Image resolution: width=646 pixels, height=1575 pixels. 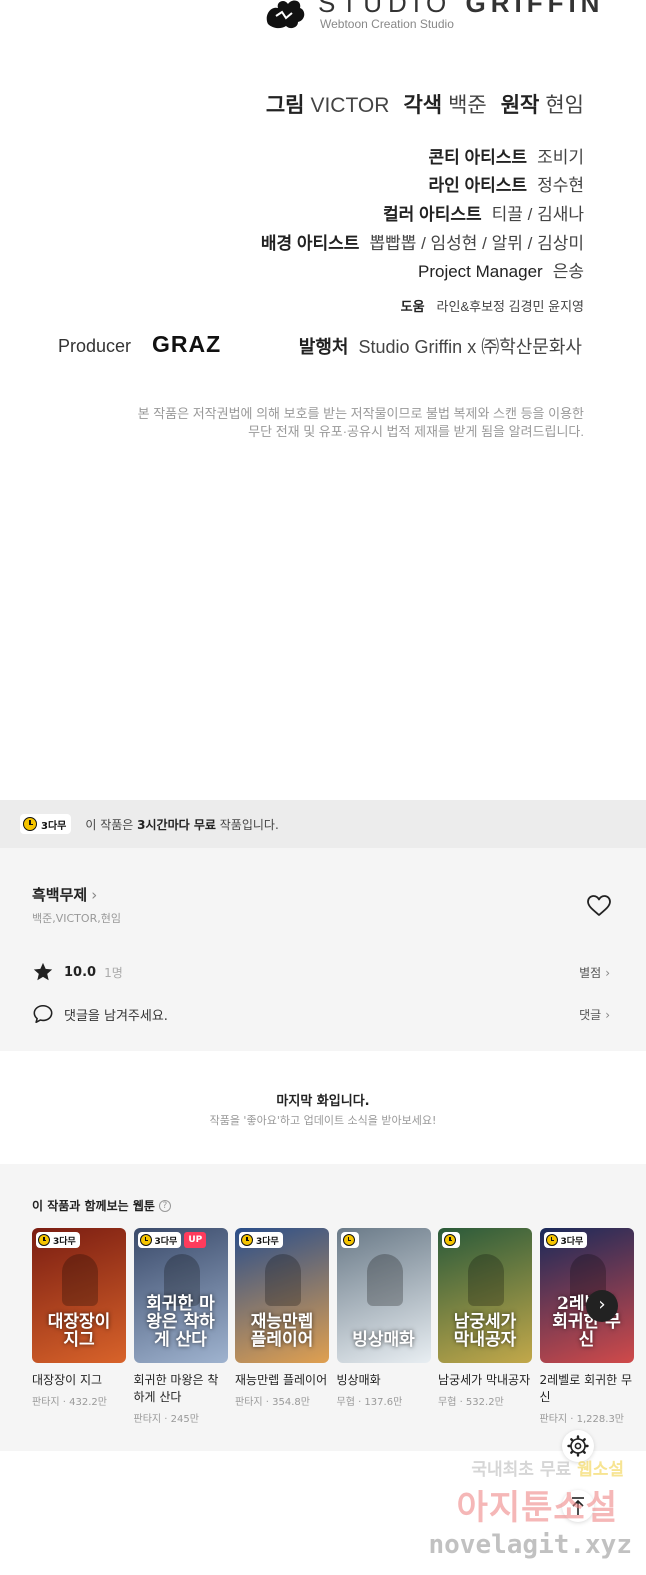 I want to click on original-name: 현임, so click(x=564, y=105).